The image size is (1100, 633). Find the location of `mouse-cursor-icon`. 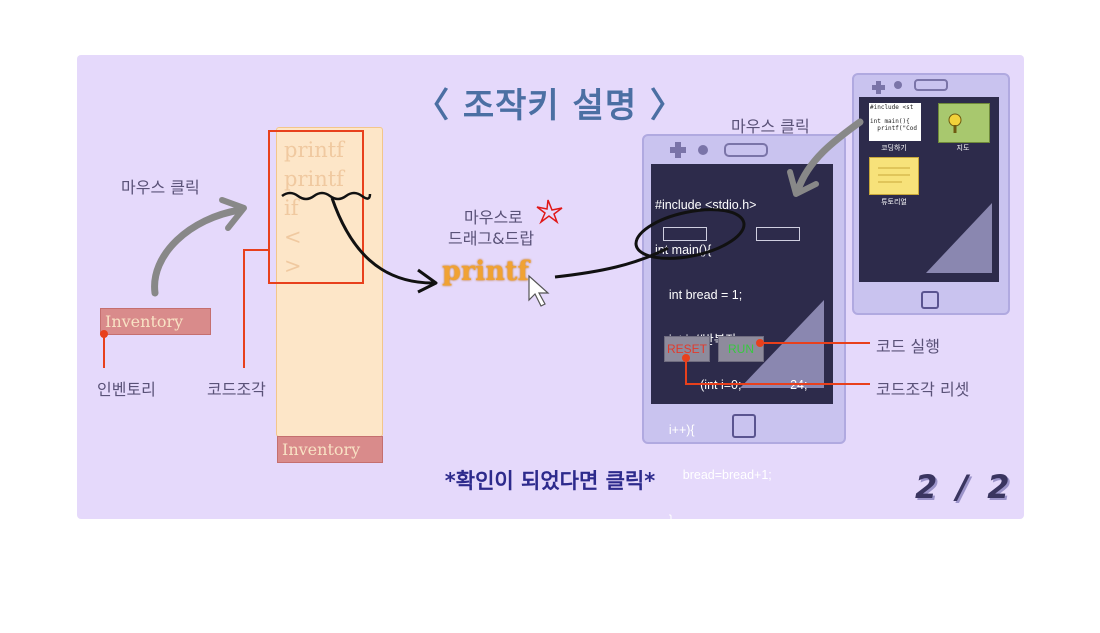

mouse-cursor-icon is located at coordinates (539, 290).